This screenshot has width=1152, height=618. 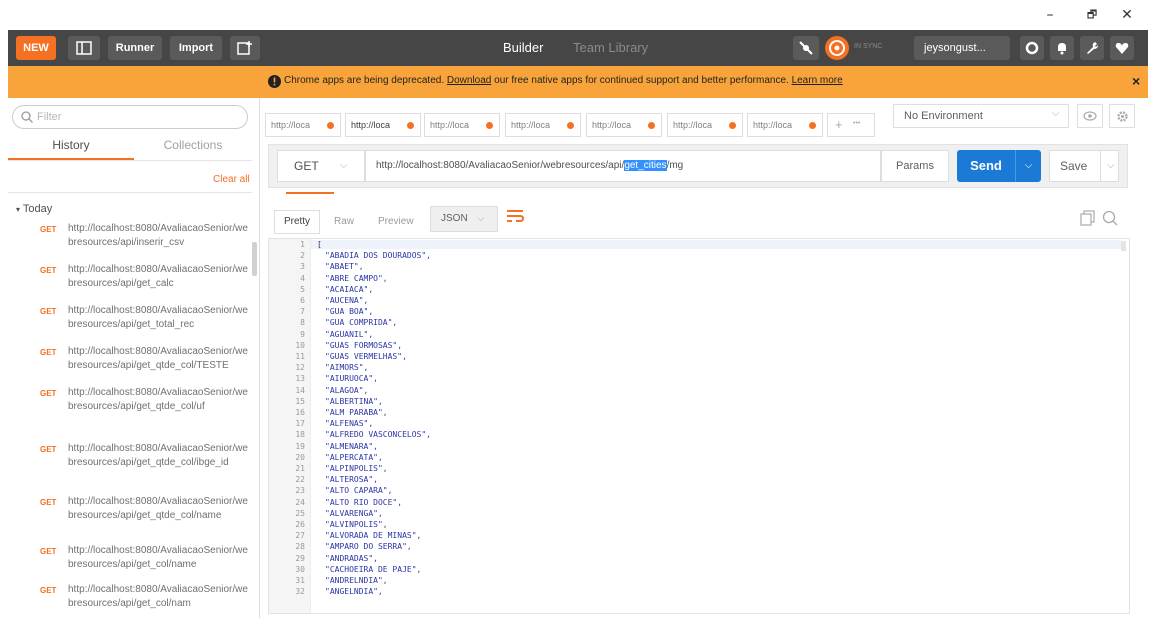 What do you see at coordinates (300, 491) in the screenshot?
I see `line-number: 23` at bounding box center [300, 491].